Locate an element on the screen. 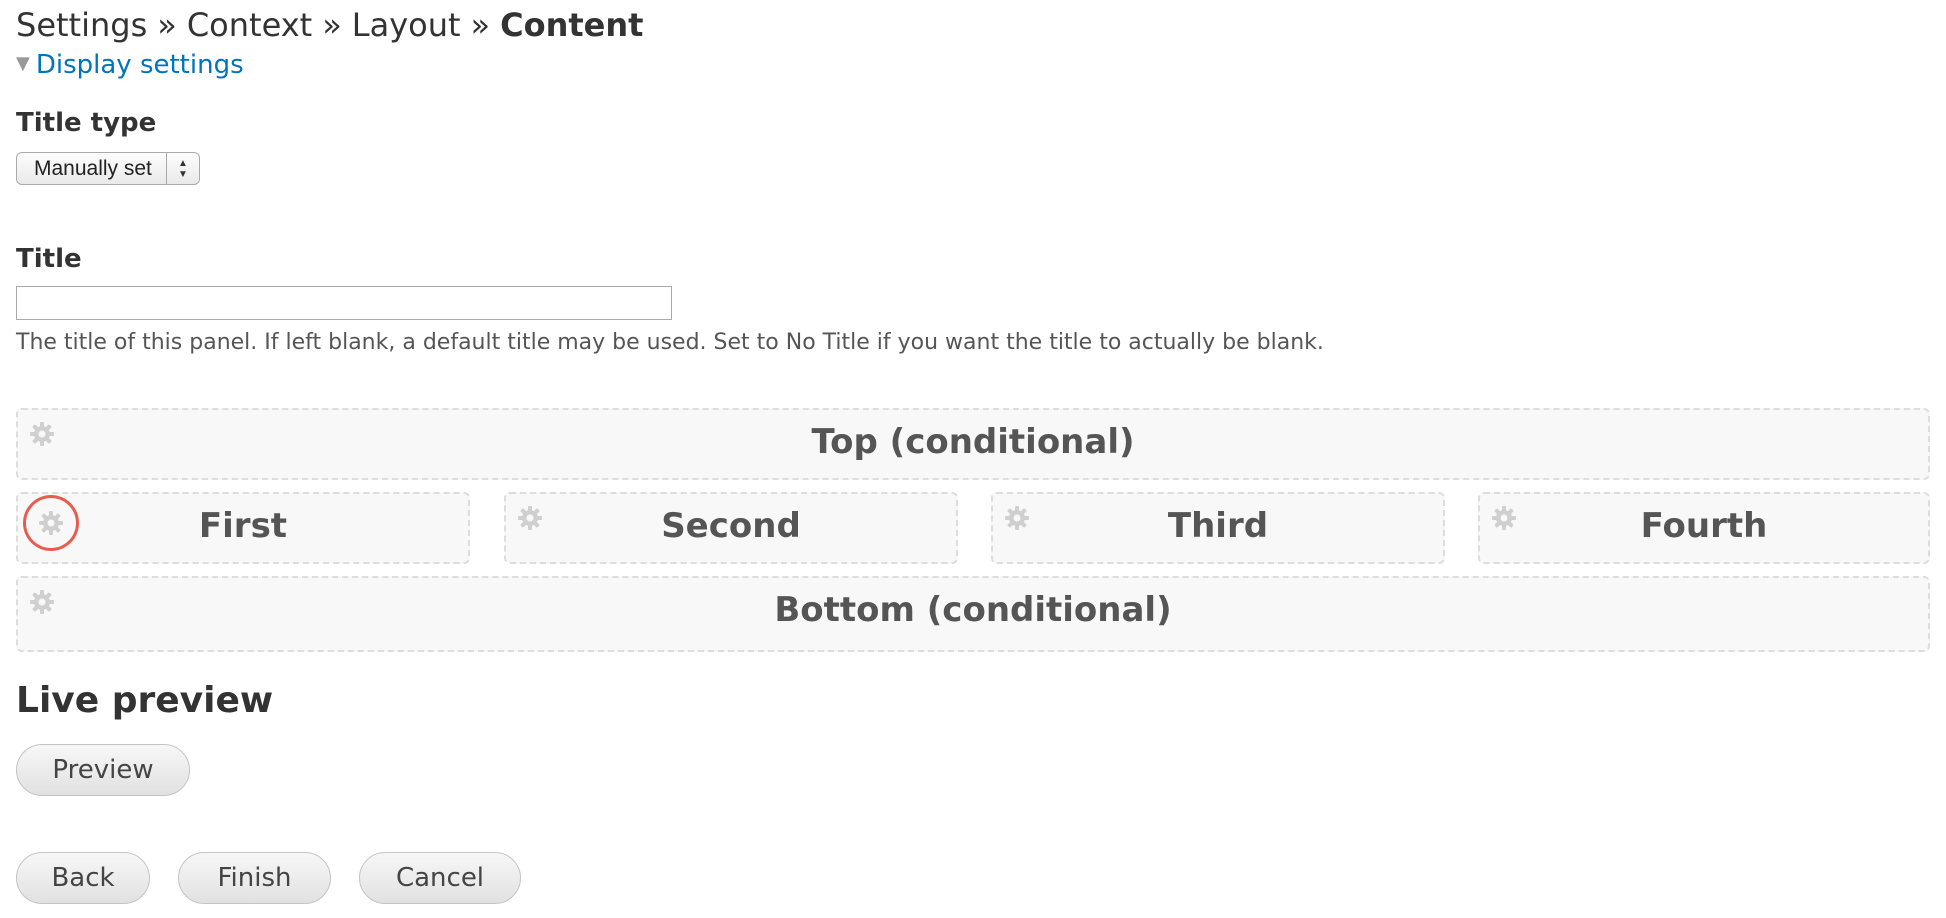  title-type-select: Manually set ▲ ▼ is located at coordinates (108, 168).